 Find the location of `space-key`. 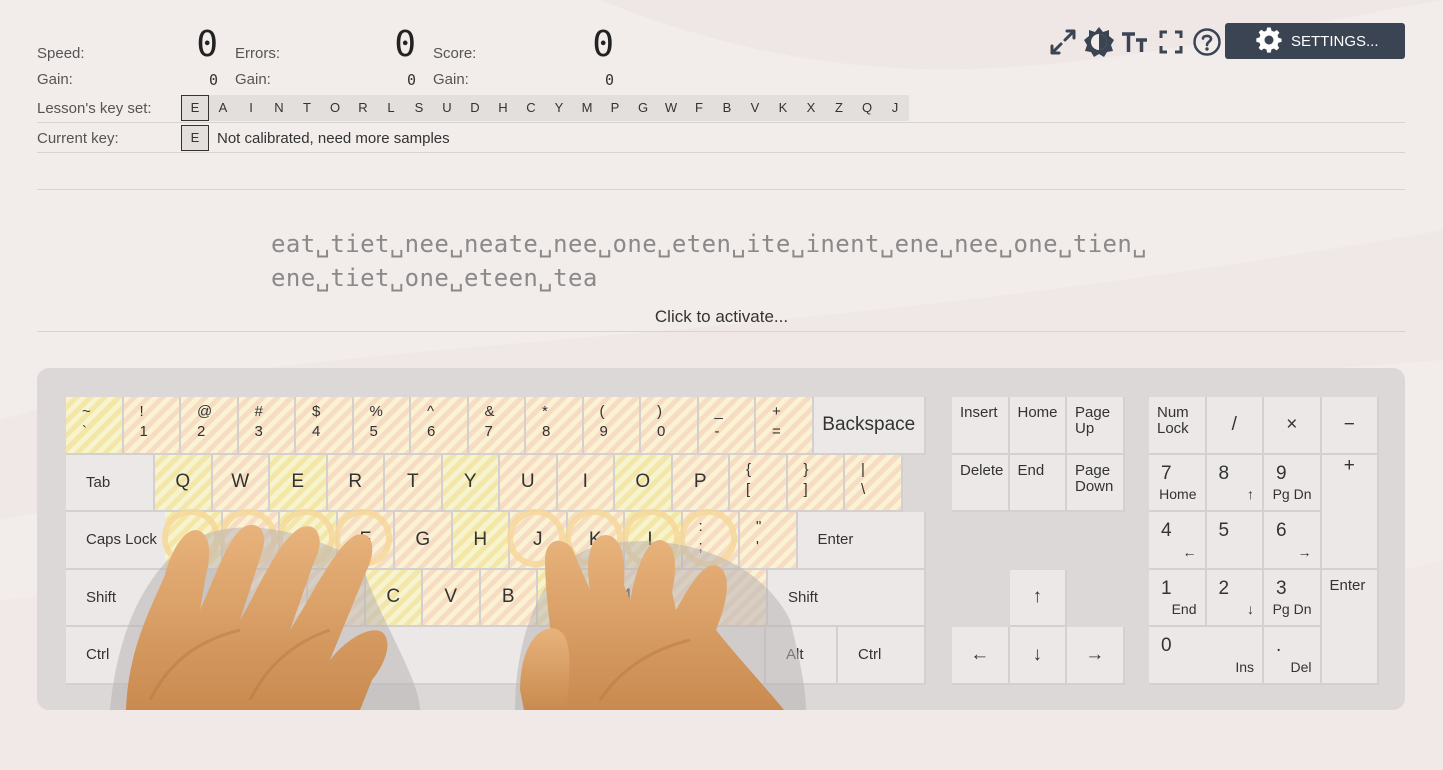

space-key is located at coordinates (461, 656).